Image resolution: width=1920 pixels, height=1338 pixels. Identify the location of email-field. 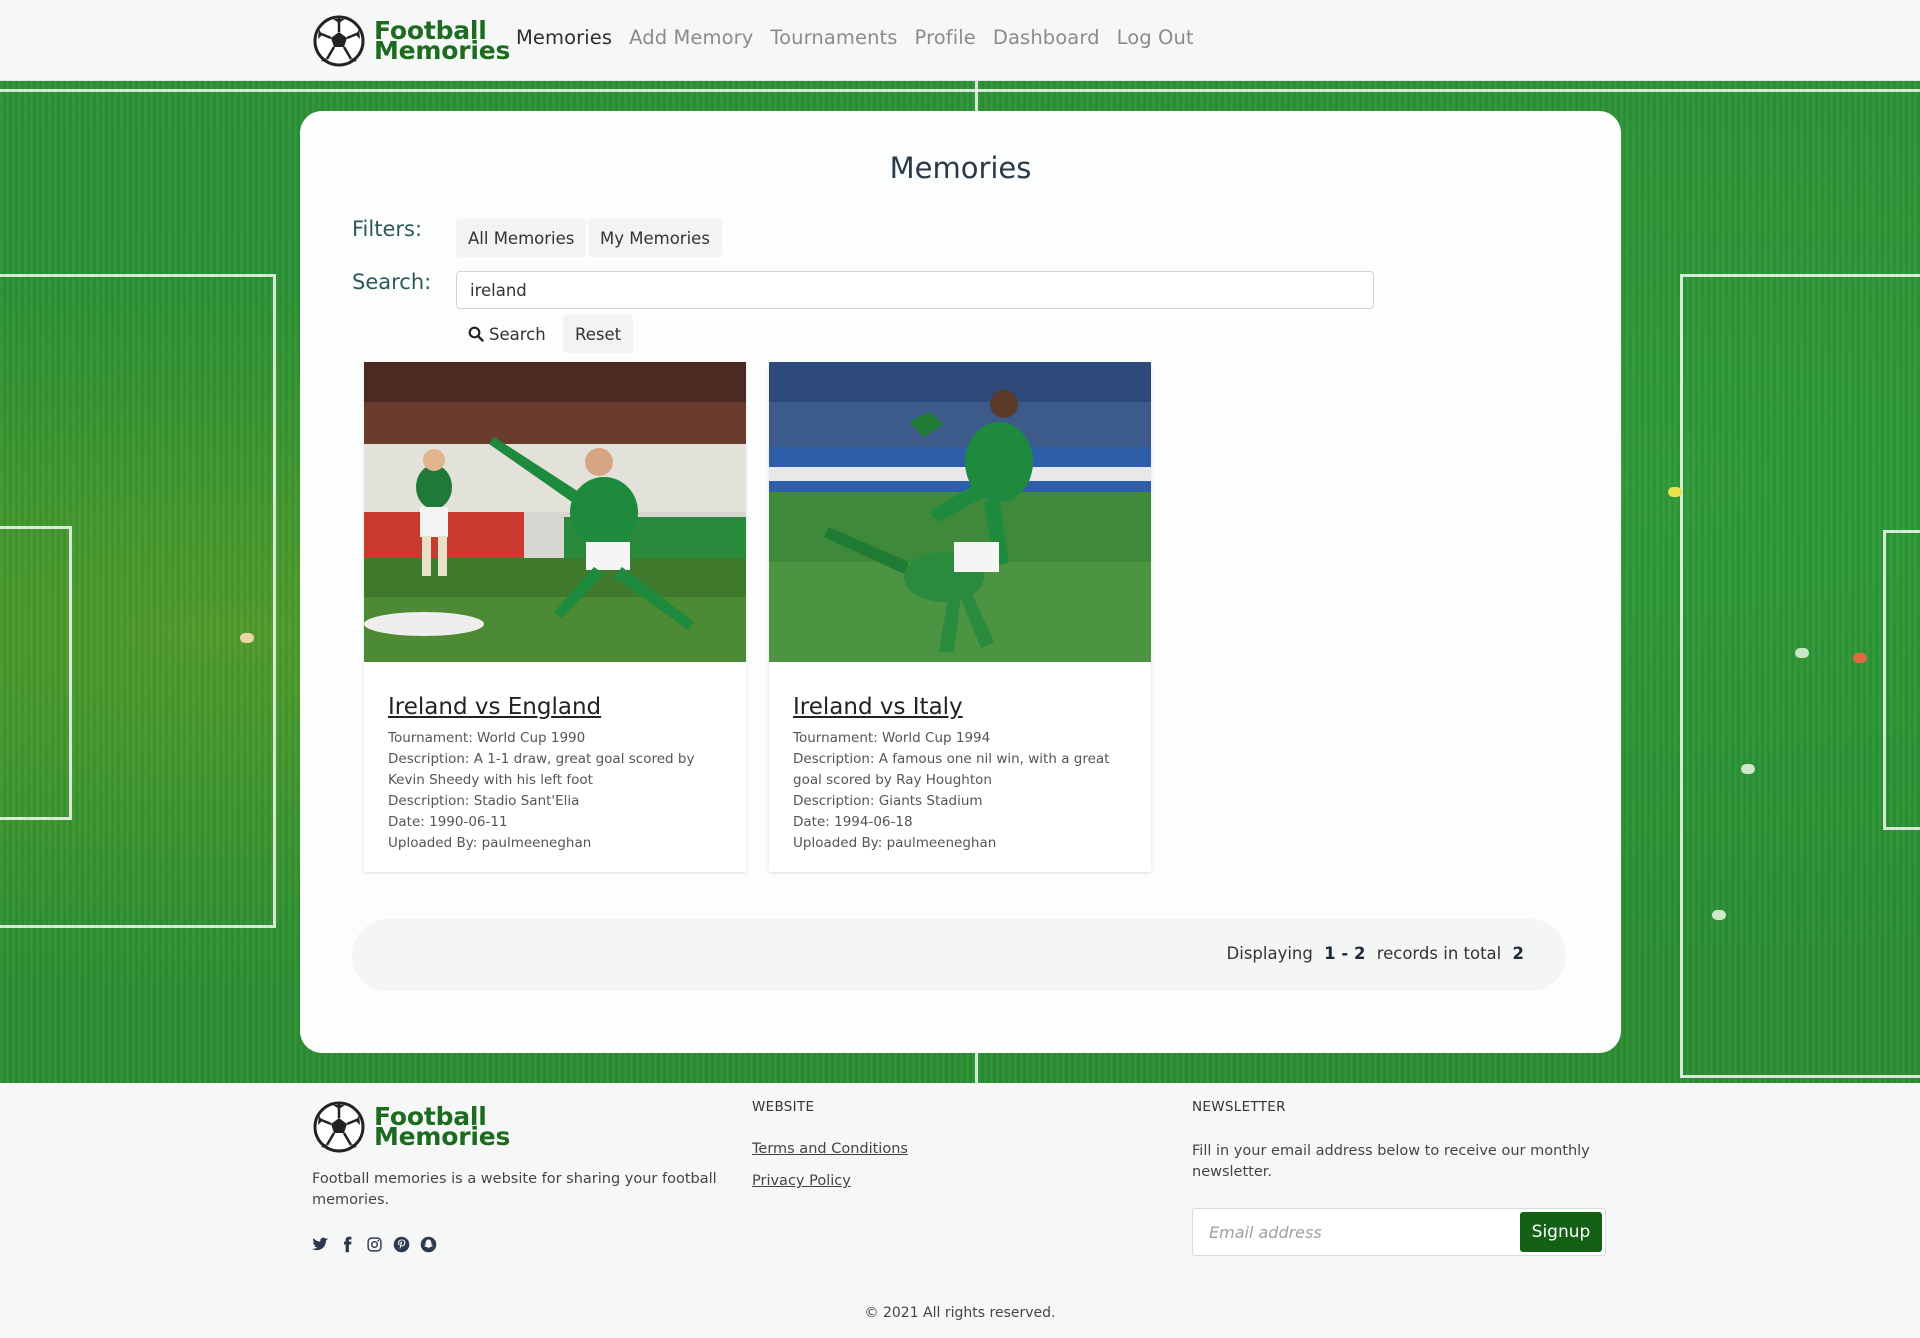
(1353, 1232).